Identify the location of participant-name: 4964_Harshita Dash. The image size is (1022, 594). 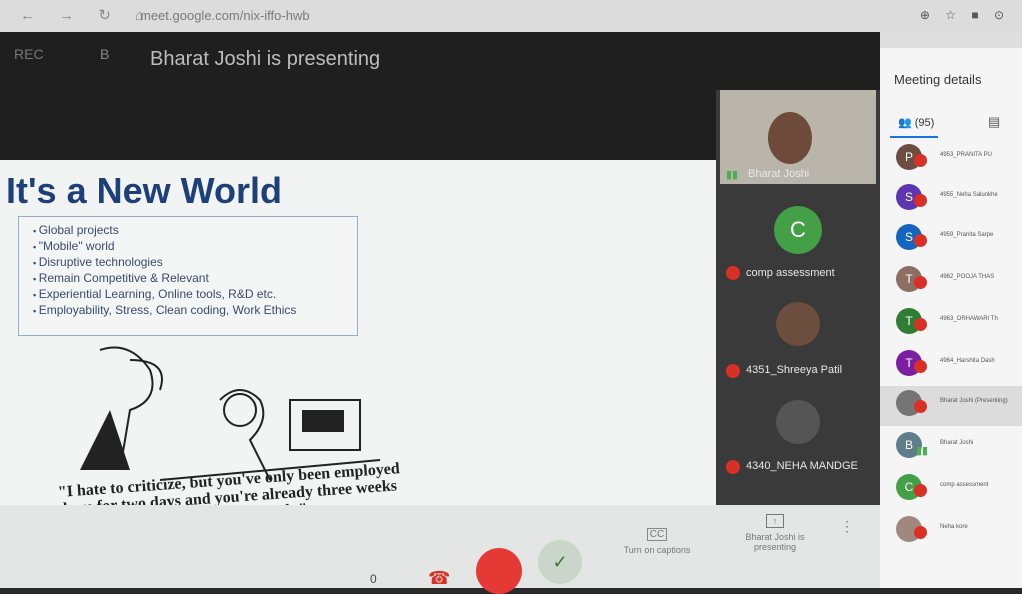
(967, 361).